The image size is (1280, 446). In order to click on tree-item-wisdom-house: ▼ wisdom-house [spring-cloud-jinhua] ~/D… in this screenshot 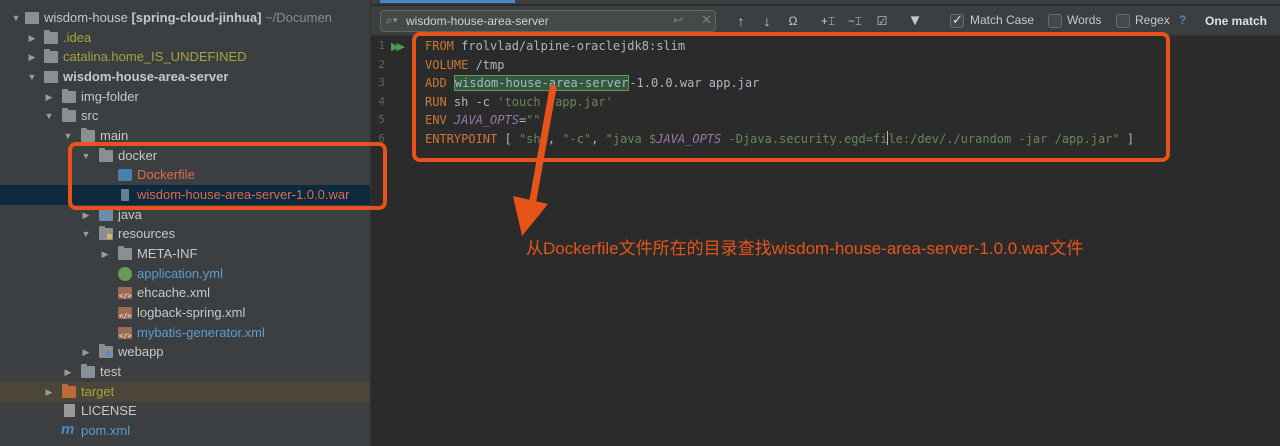, I will do `click(185, 18)`.